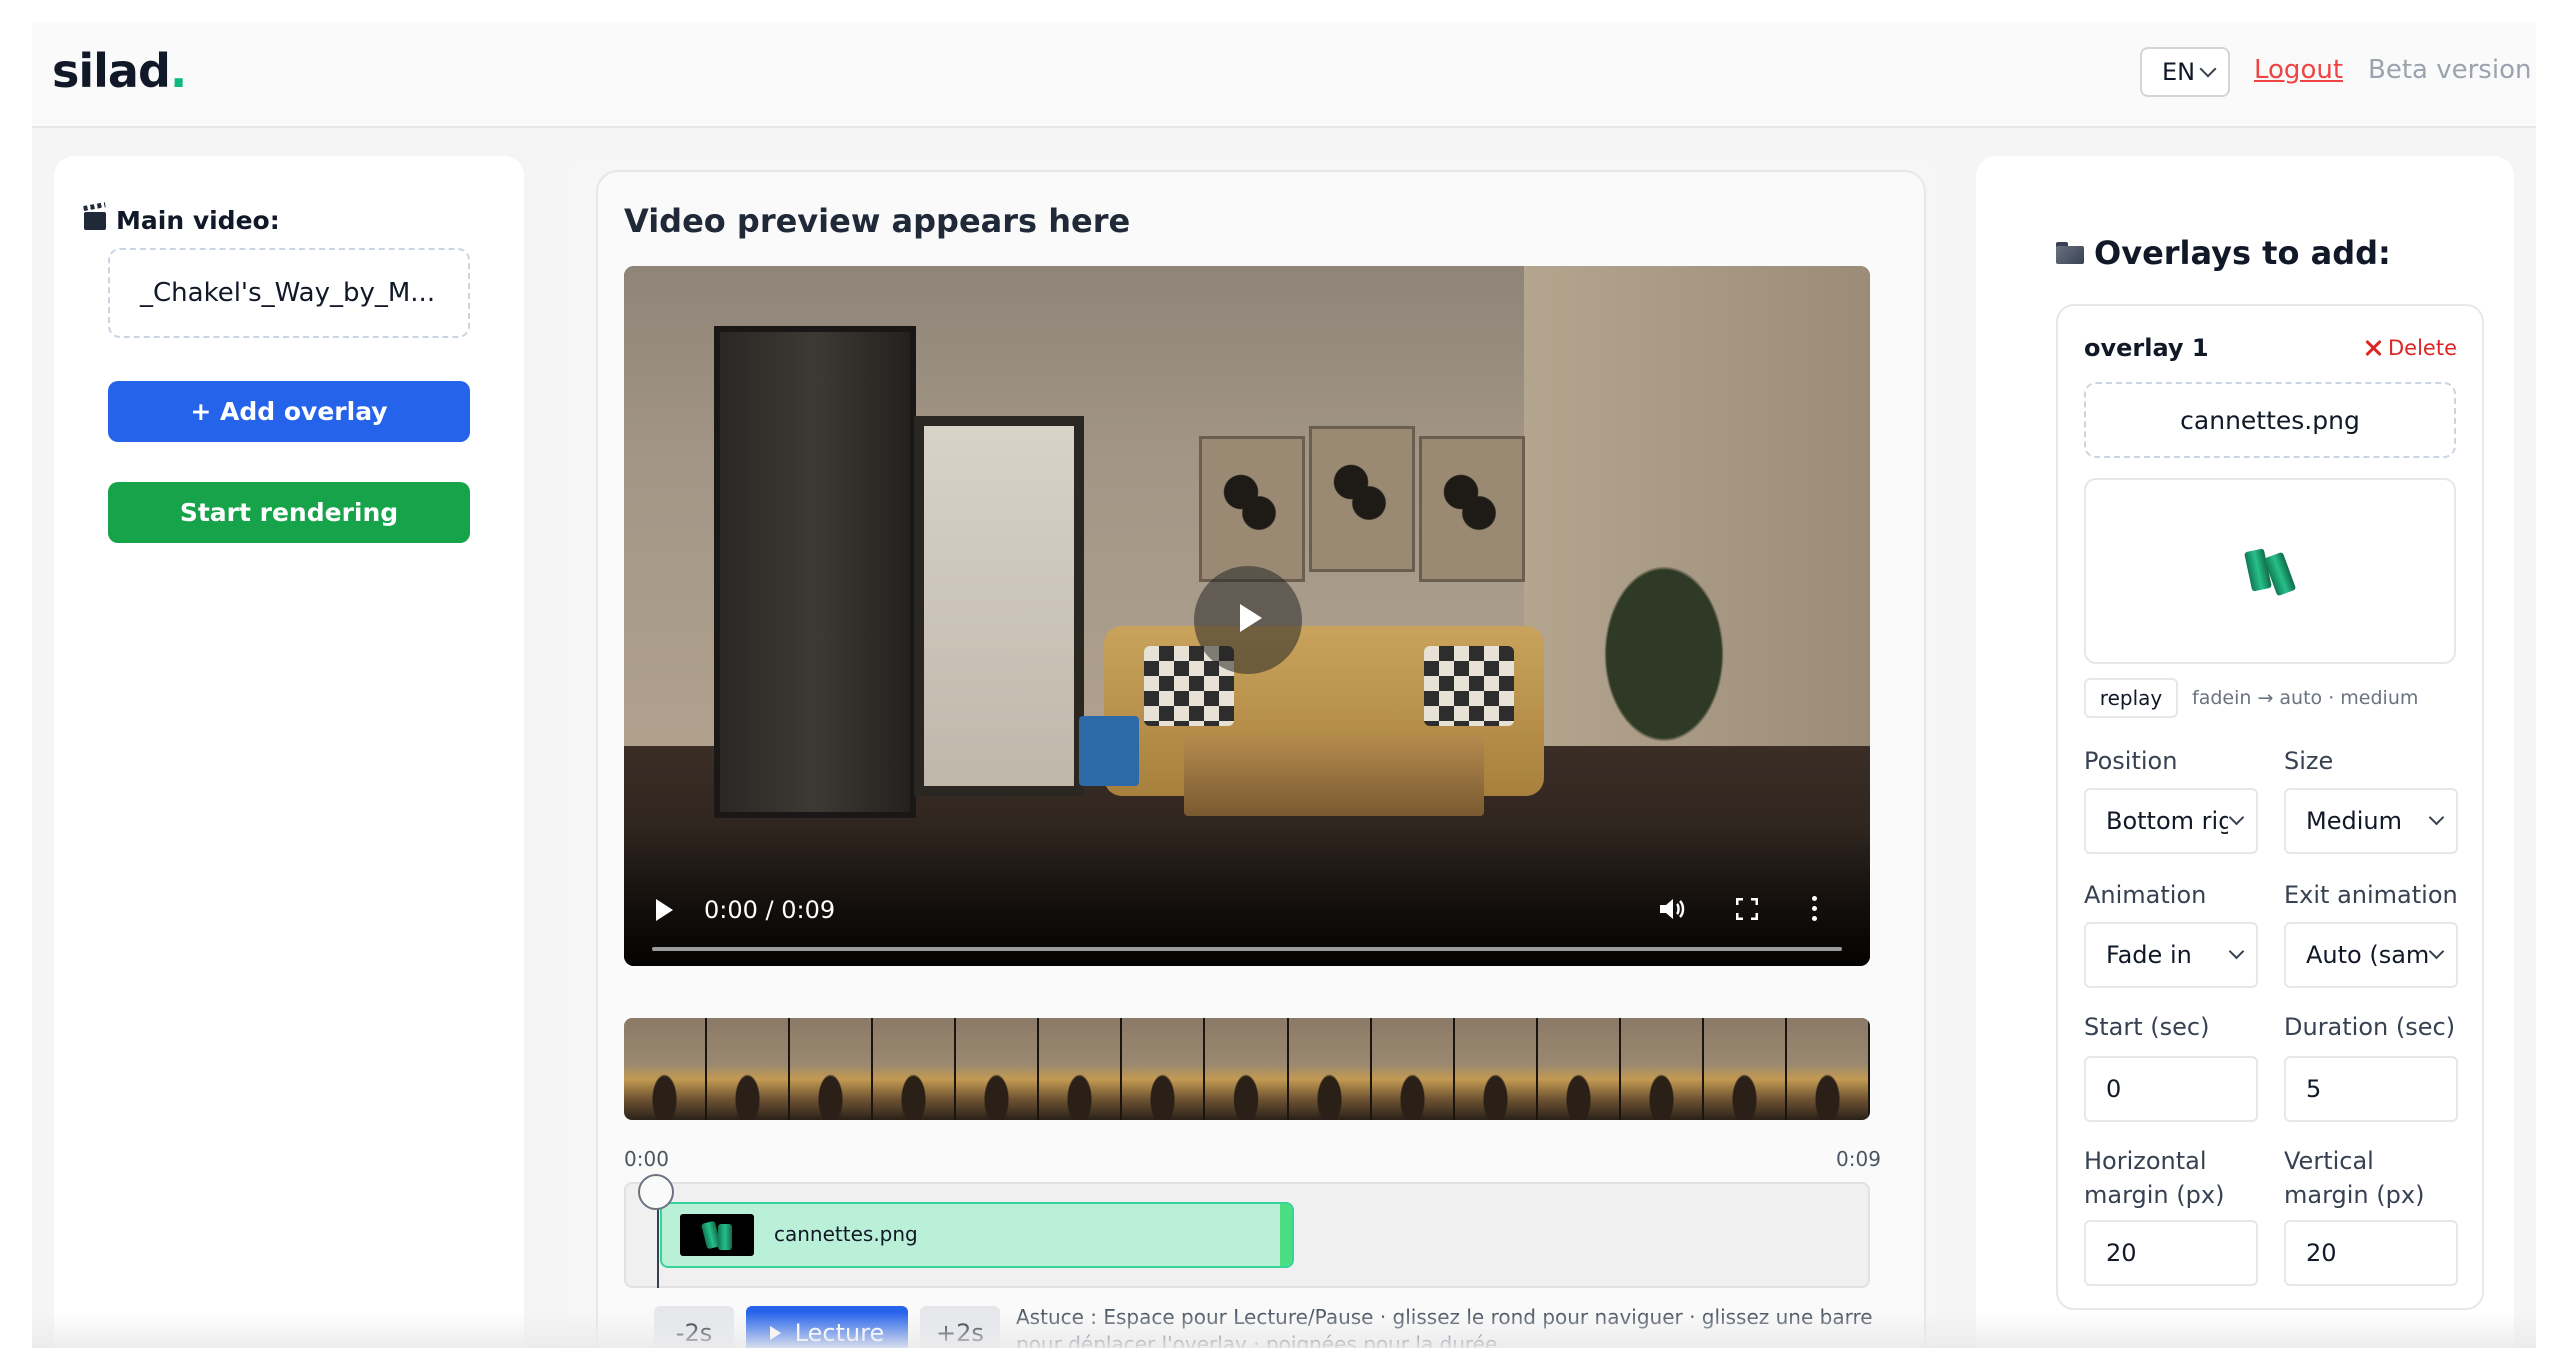  I want to click on timeline-start-time: 0:00, so click(646, 1159).